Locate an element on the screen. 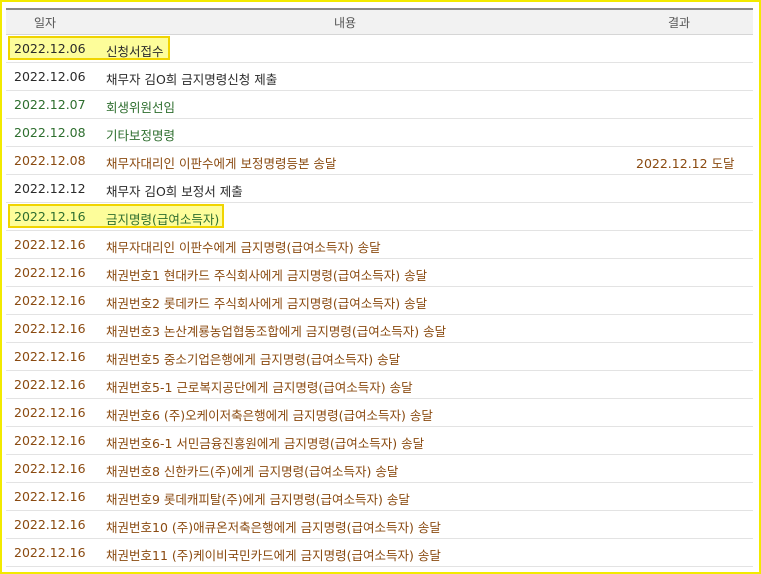 This screenshot has width=761, height=574. row-content: 채권번호2 롯데카드 주식회사에게 금지명령(급여소득자) 송달 is located at coordinates (267, 303).